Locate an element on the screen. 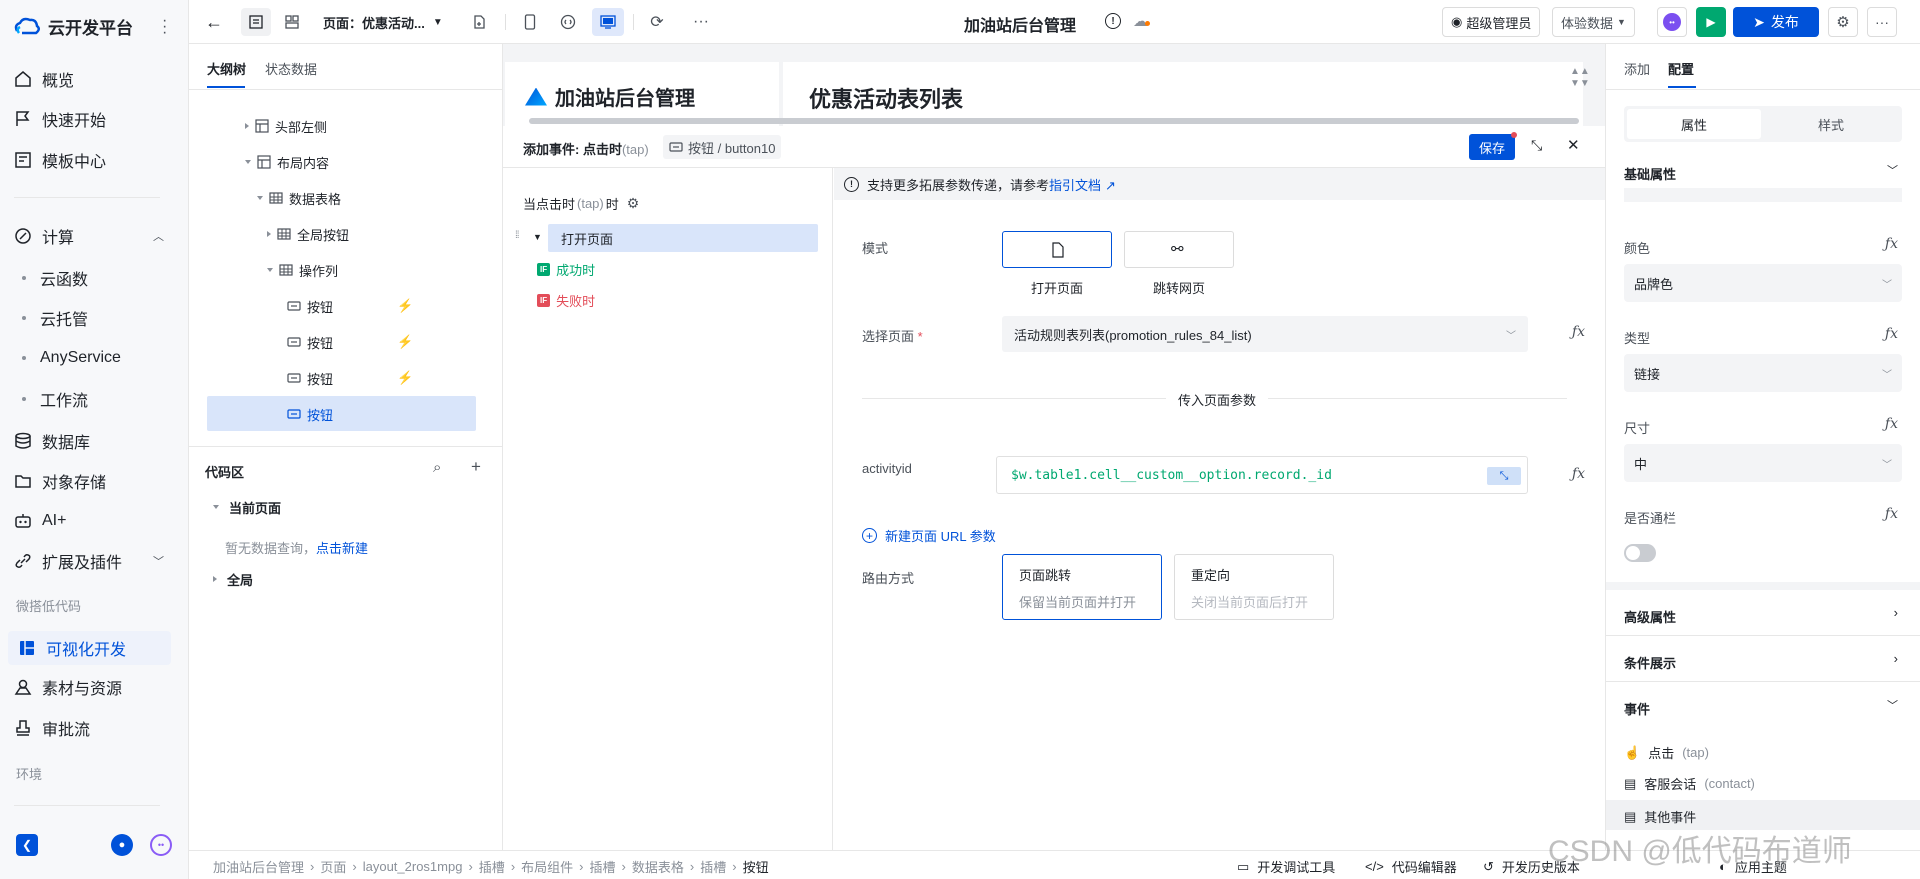  code-global: 全局 is located at coordinates (233, 579).